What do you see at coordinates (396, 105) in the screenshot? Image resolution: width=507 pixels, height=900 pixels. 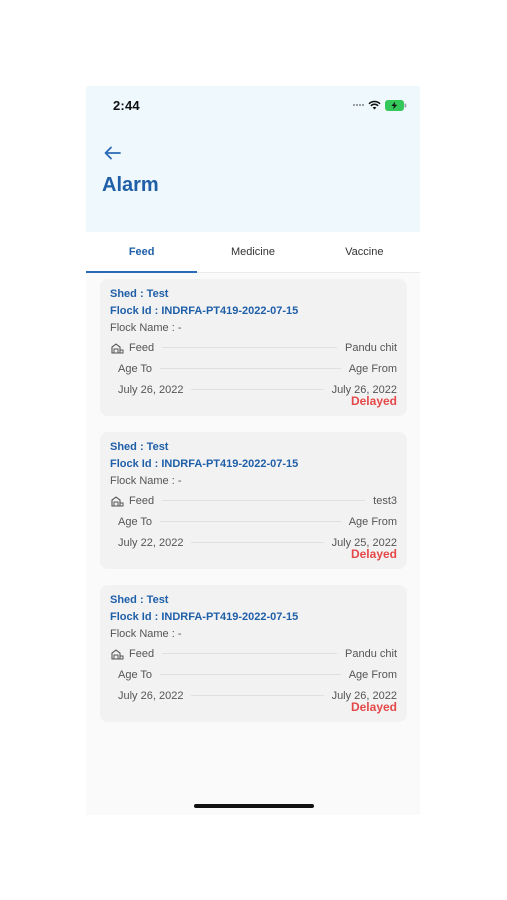 I see `battery-charging-icon` at bounding box center [396, 105].